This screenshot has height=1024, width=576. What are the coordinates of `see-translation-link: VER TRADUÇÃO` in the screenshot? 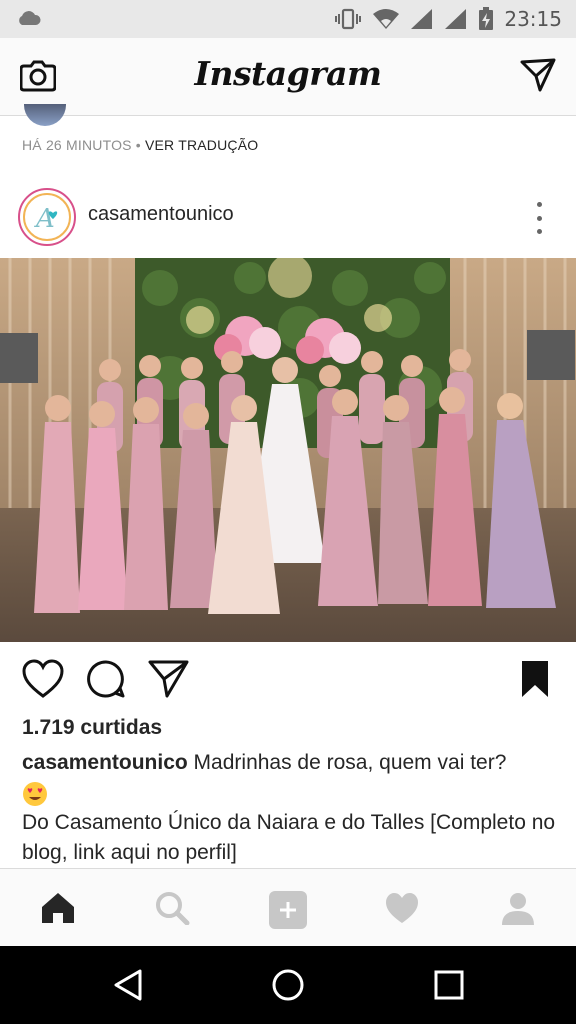 It's located at (201, 145).